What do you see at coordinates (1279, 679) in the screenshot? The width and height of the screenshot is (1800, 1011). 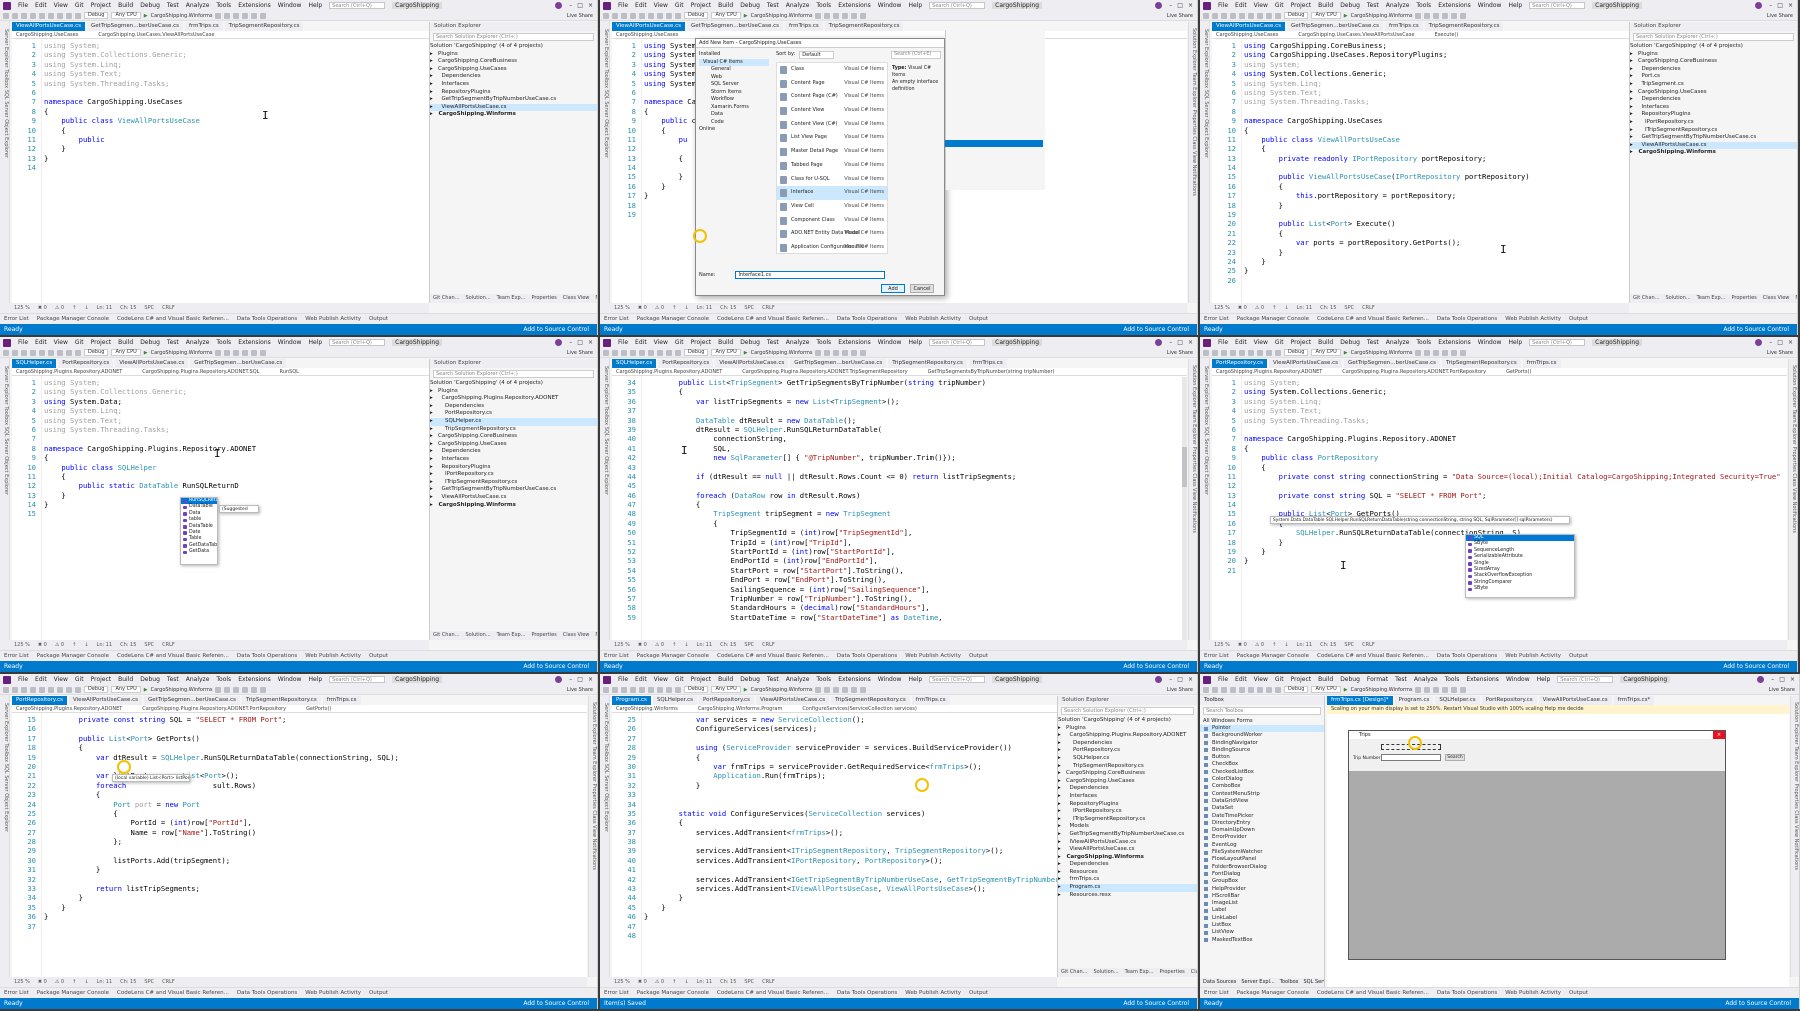 I see `menu-item-git: Git` at bounding box center [1279, 679].